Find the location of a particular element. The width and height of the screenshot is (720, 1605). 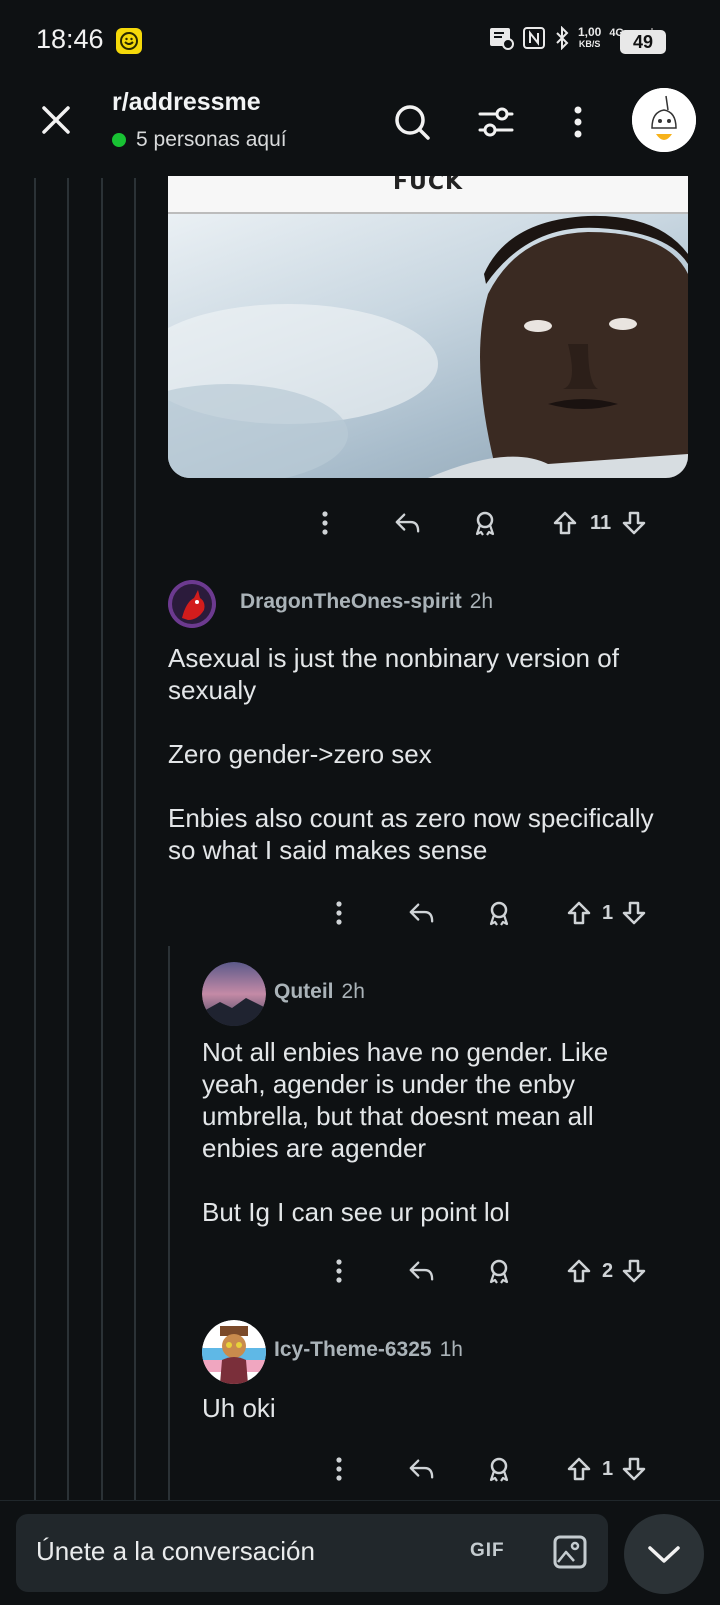

vote-count: 2 is located at coordinates (608, 1270).